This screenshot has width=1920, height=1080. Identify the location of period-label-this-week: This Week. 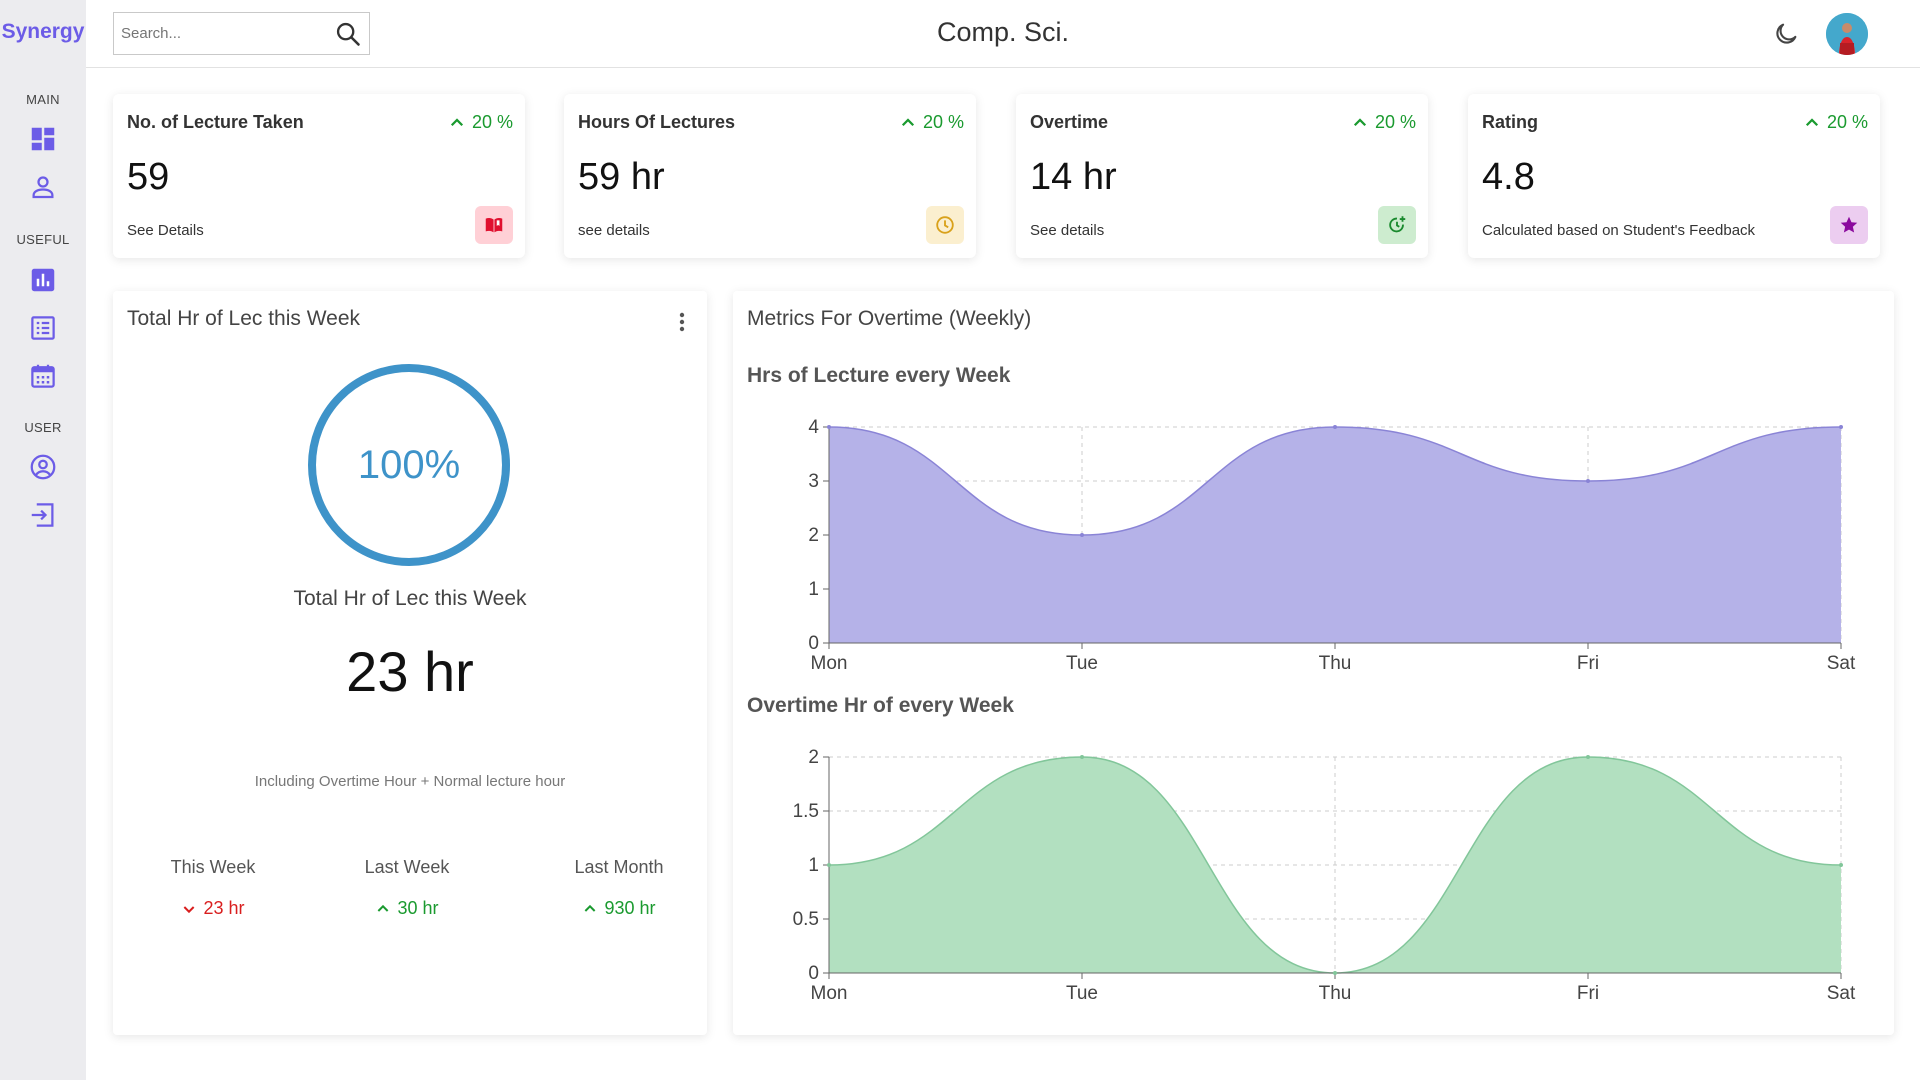
(213, 867).